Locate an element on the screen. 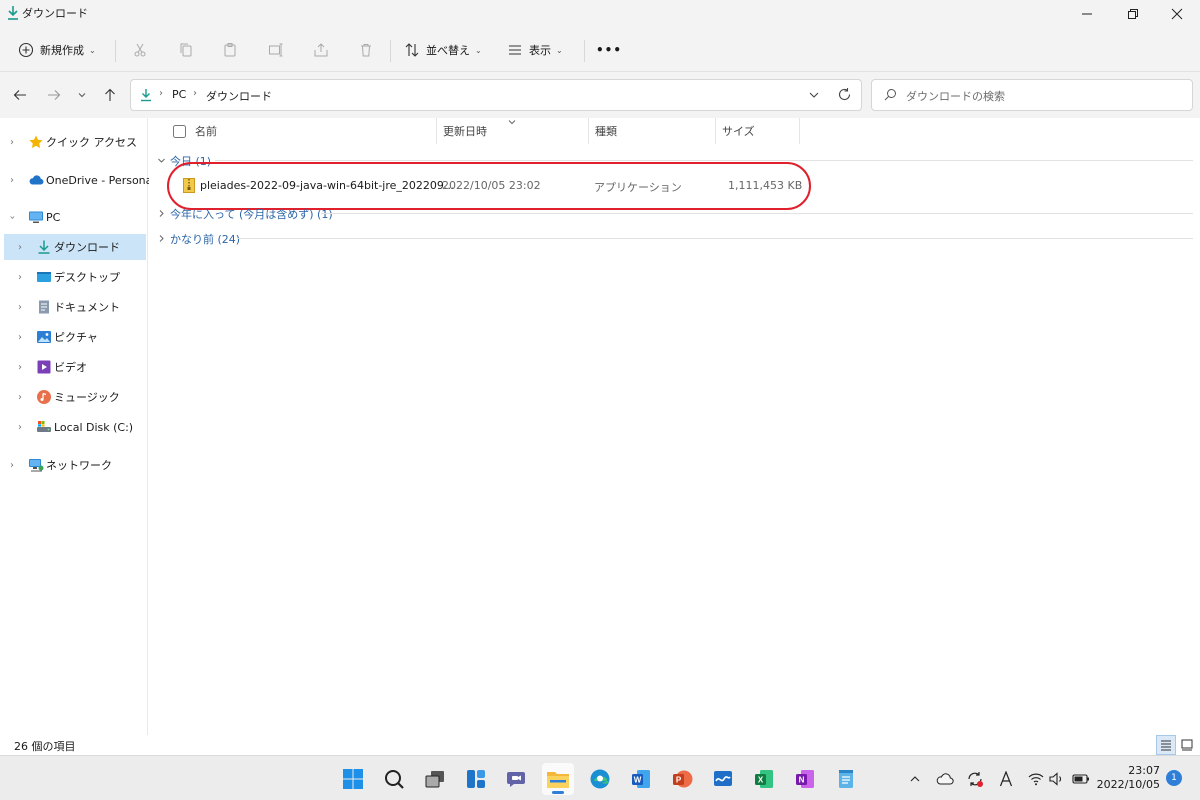 This screenshot has height=800, width=1200. notepad-button is located at coordinates (846, 779).